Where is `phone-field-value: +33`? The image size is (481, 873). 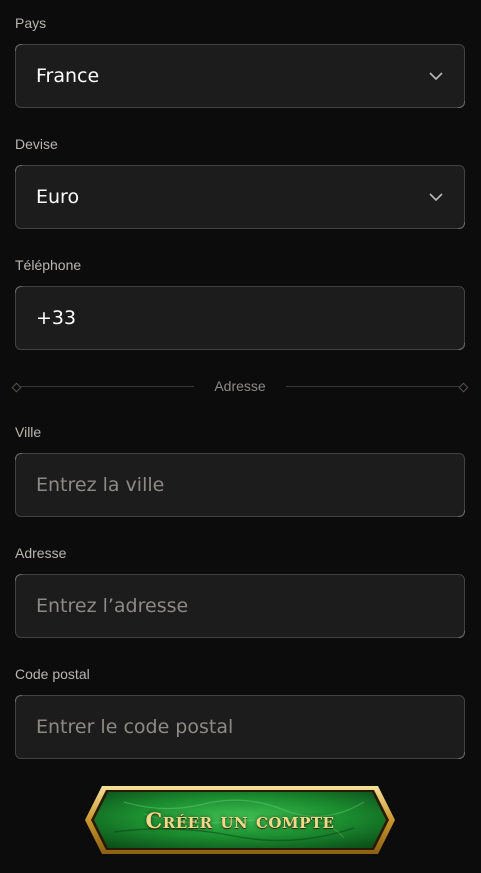 phone-field-value: +33 is located at coordinates (56, 318).